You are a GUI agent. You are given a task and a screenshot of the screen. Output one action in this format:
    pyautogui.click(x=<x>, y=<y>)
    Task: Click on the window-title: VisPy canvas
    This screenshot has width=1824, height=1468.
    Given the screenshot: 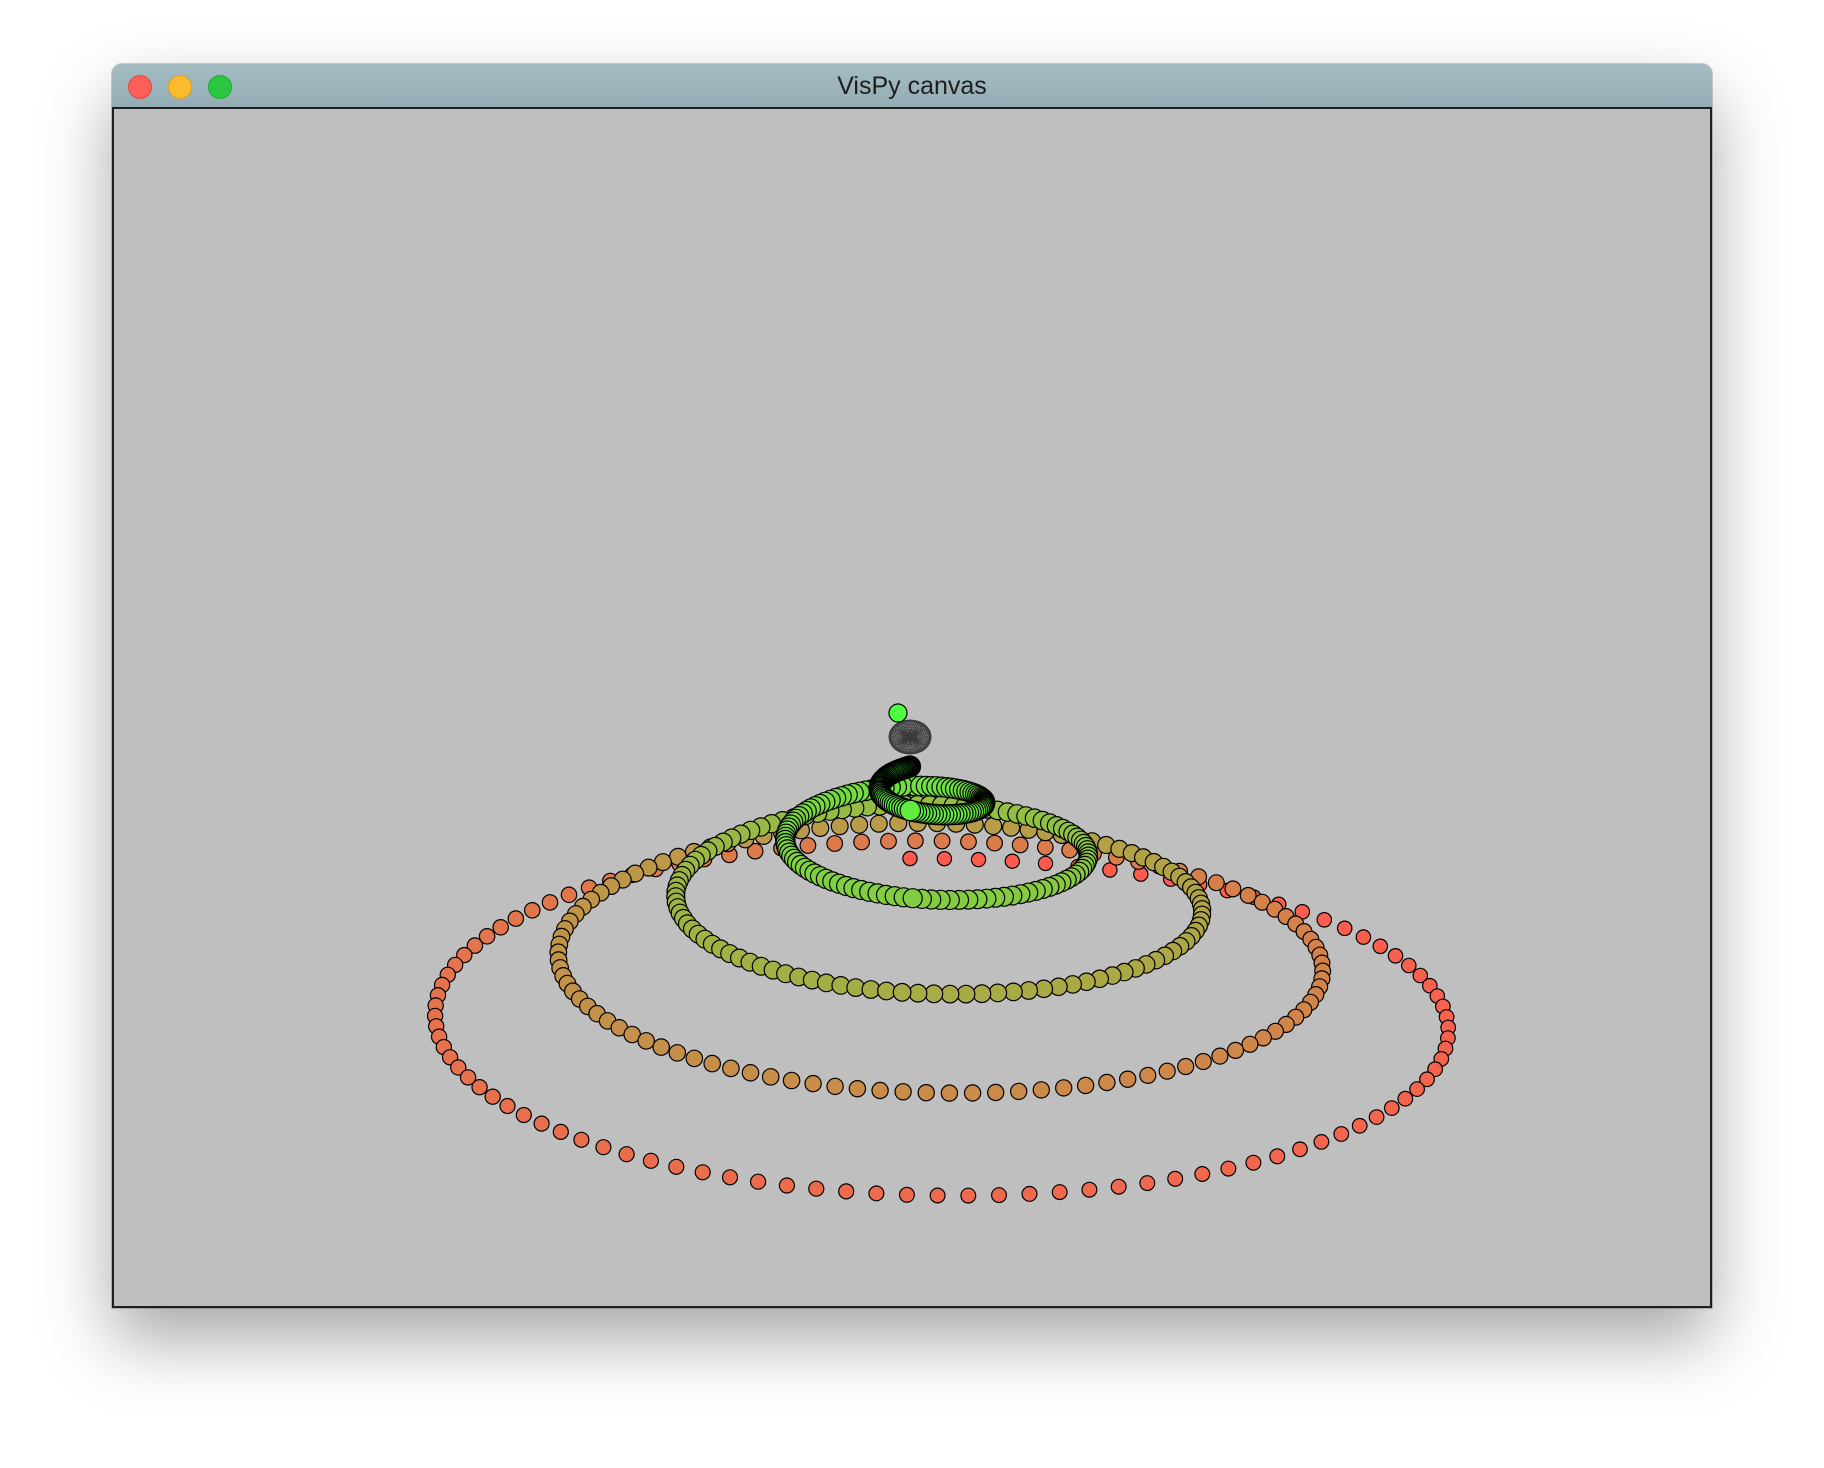 What is the action you would take?
    pyautogui.click(x=912, y=86)
    